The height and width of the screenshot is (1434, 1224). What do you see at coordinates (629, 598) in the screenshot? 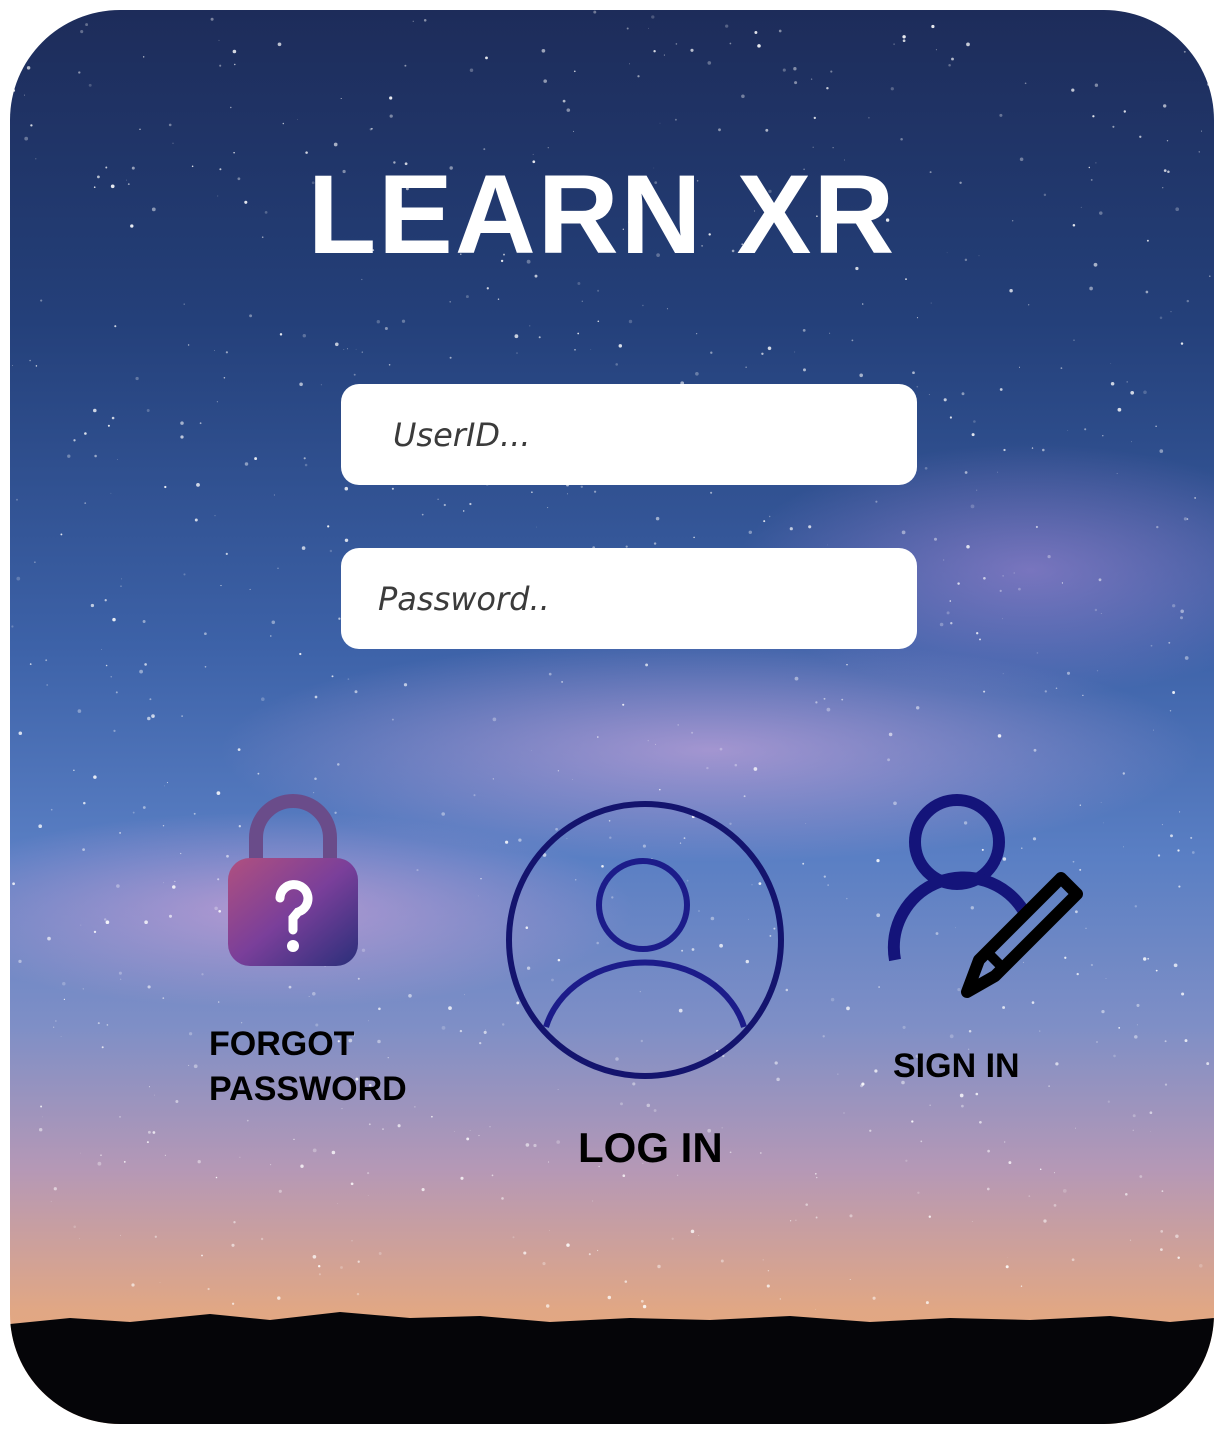
I see `password-input` at bounding box center [629, 598].